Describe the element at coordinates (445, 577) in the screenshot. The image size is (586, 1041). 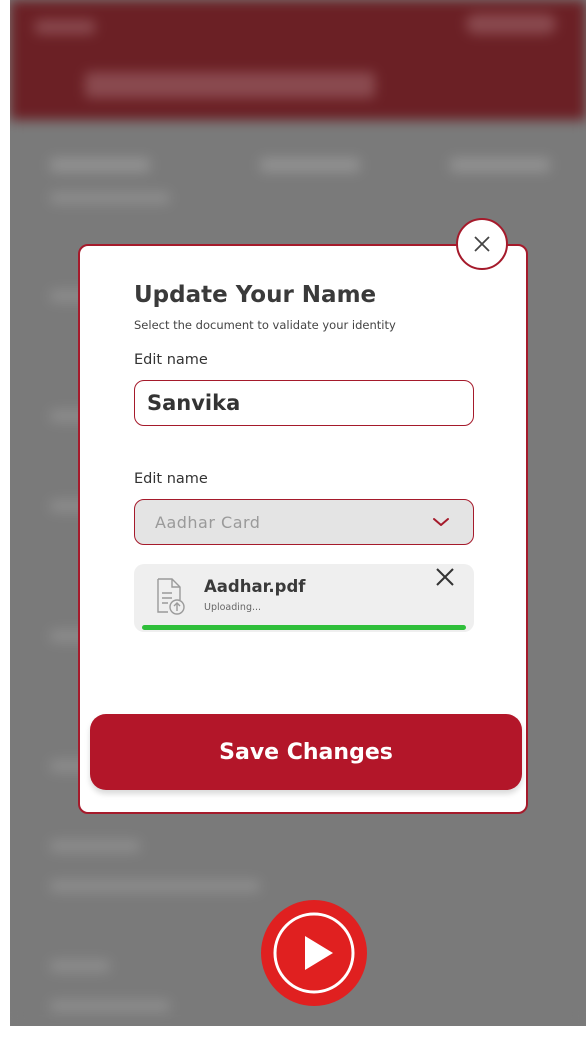
I see `remove-file-icon` at that location.